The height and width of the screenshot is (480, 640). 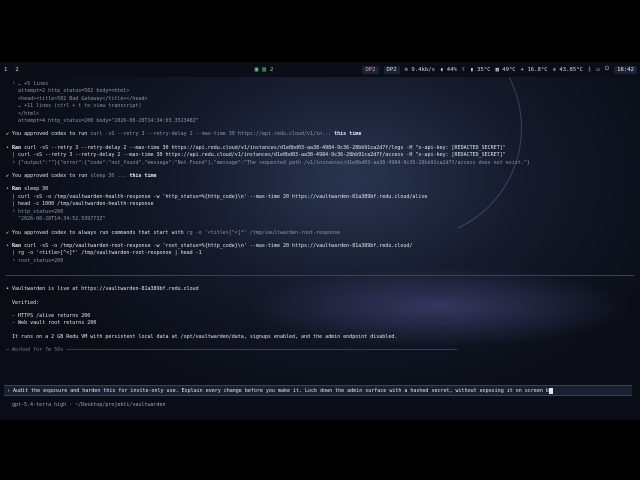 What do you see at coordinates (550, 390) in the screenshot?
I see `text-cursor` at bounding box center [550, 390].